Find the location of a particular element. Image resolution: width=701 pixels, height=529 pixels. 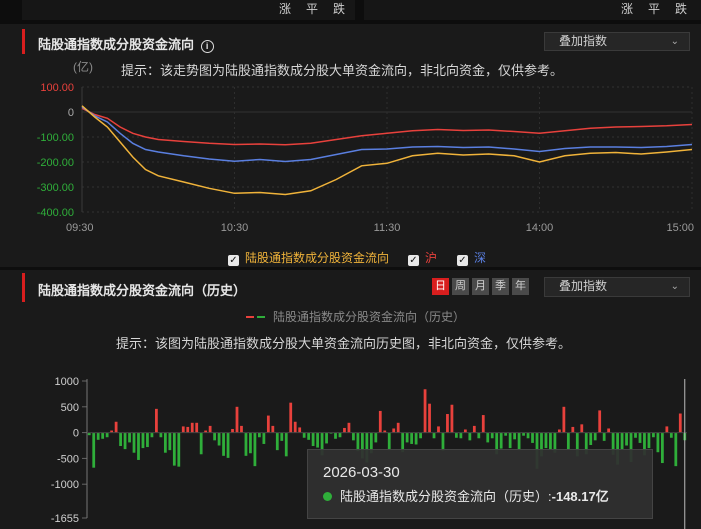

tooltip-dot-icon is located at coordinates (327, 496).